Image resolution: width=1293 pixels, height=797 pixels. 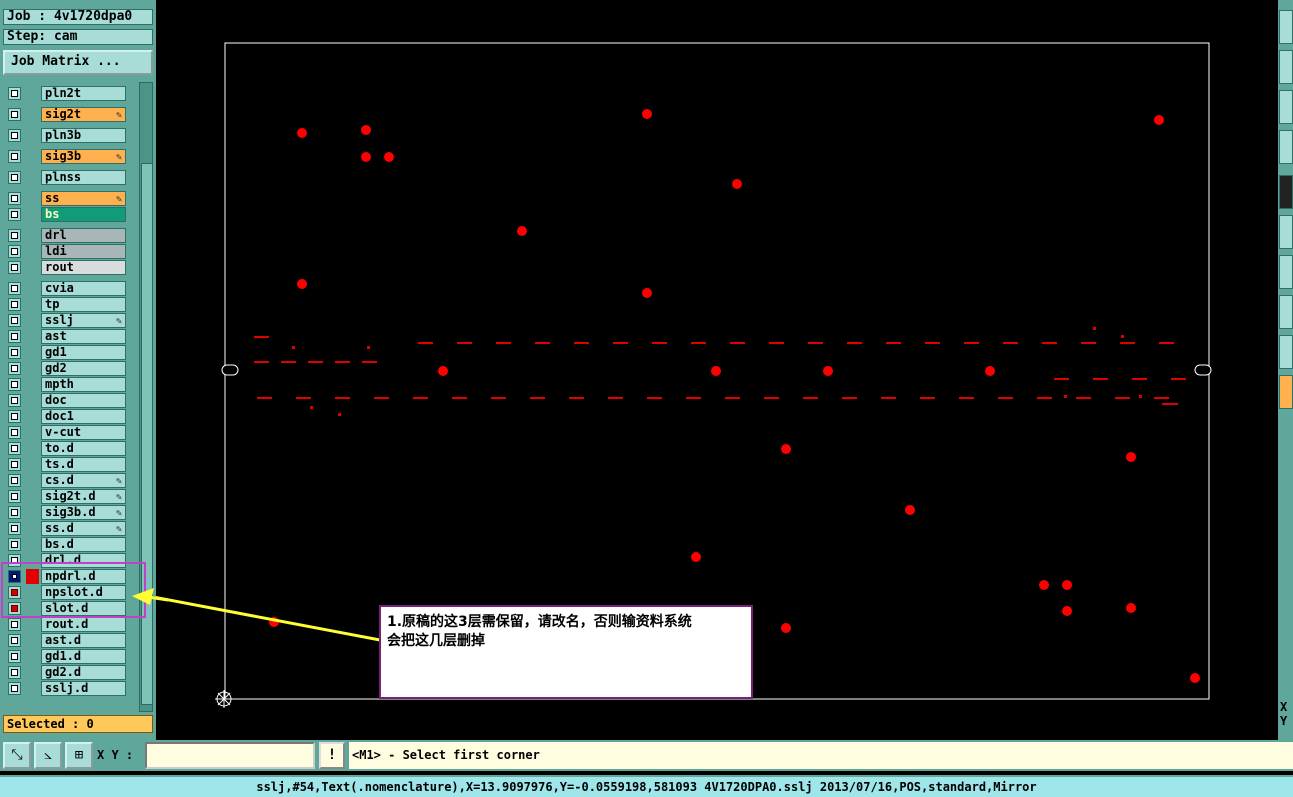 What do you see at coordinates (65, 304) in the screenshot?
I see `layer-row: tp` at bounding box center [65, 304].